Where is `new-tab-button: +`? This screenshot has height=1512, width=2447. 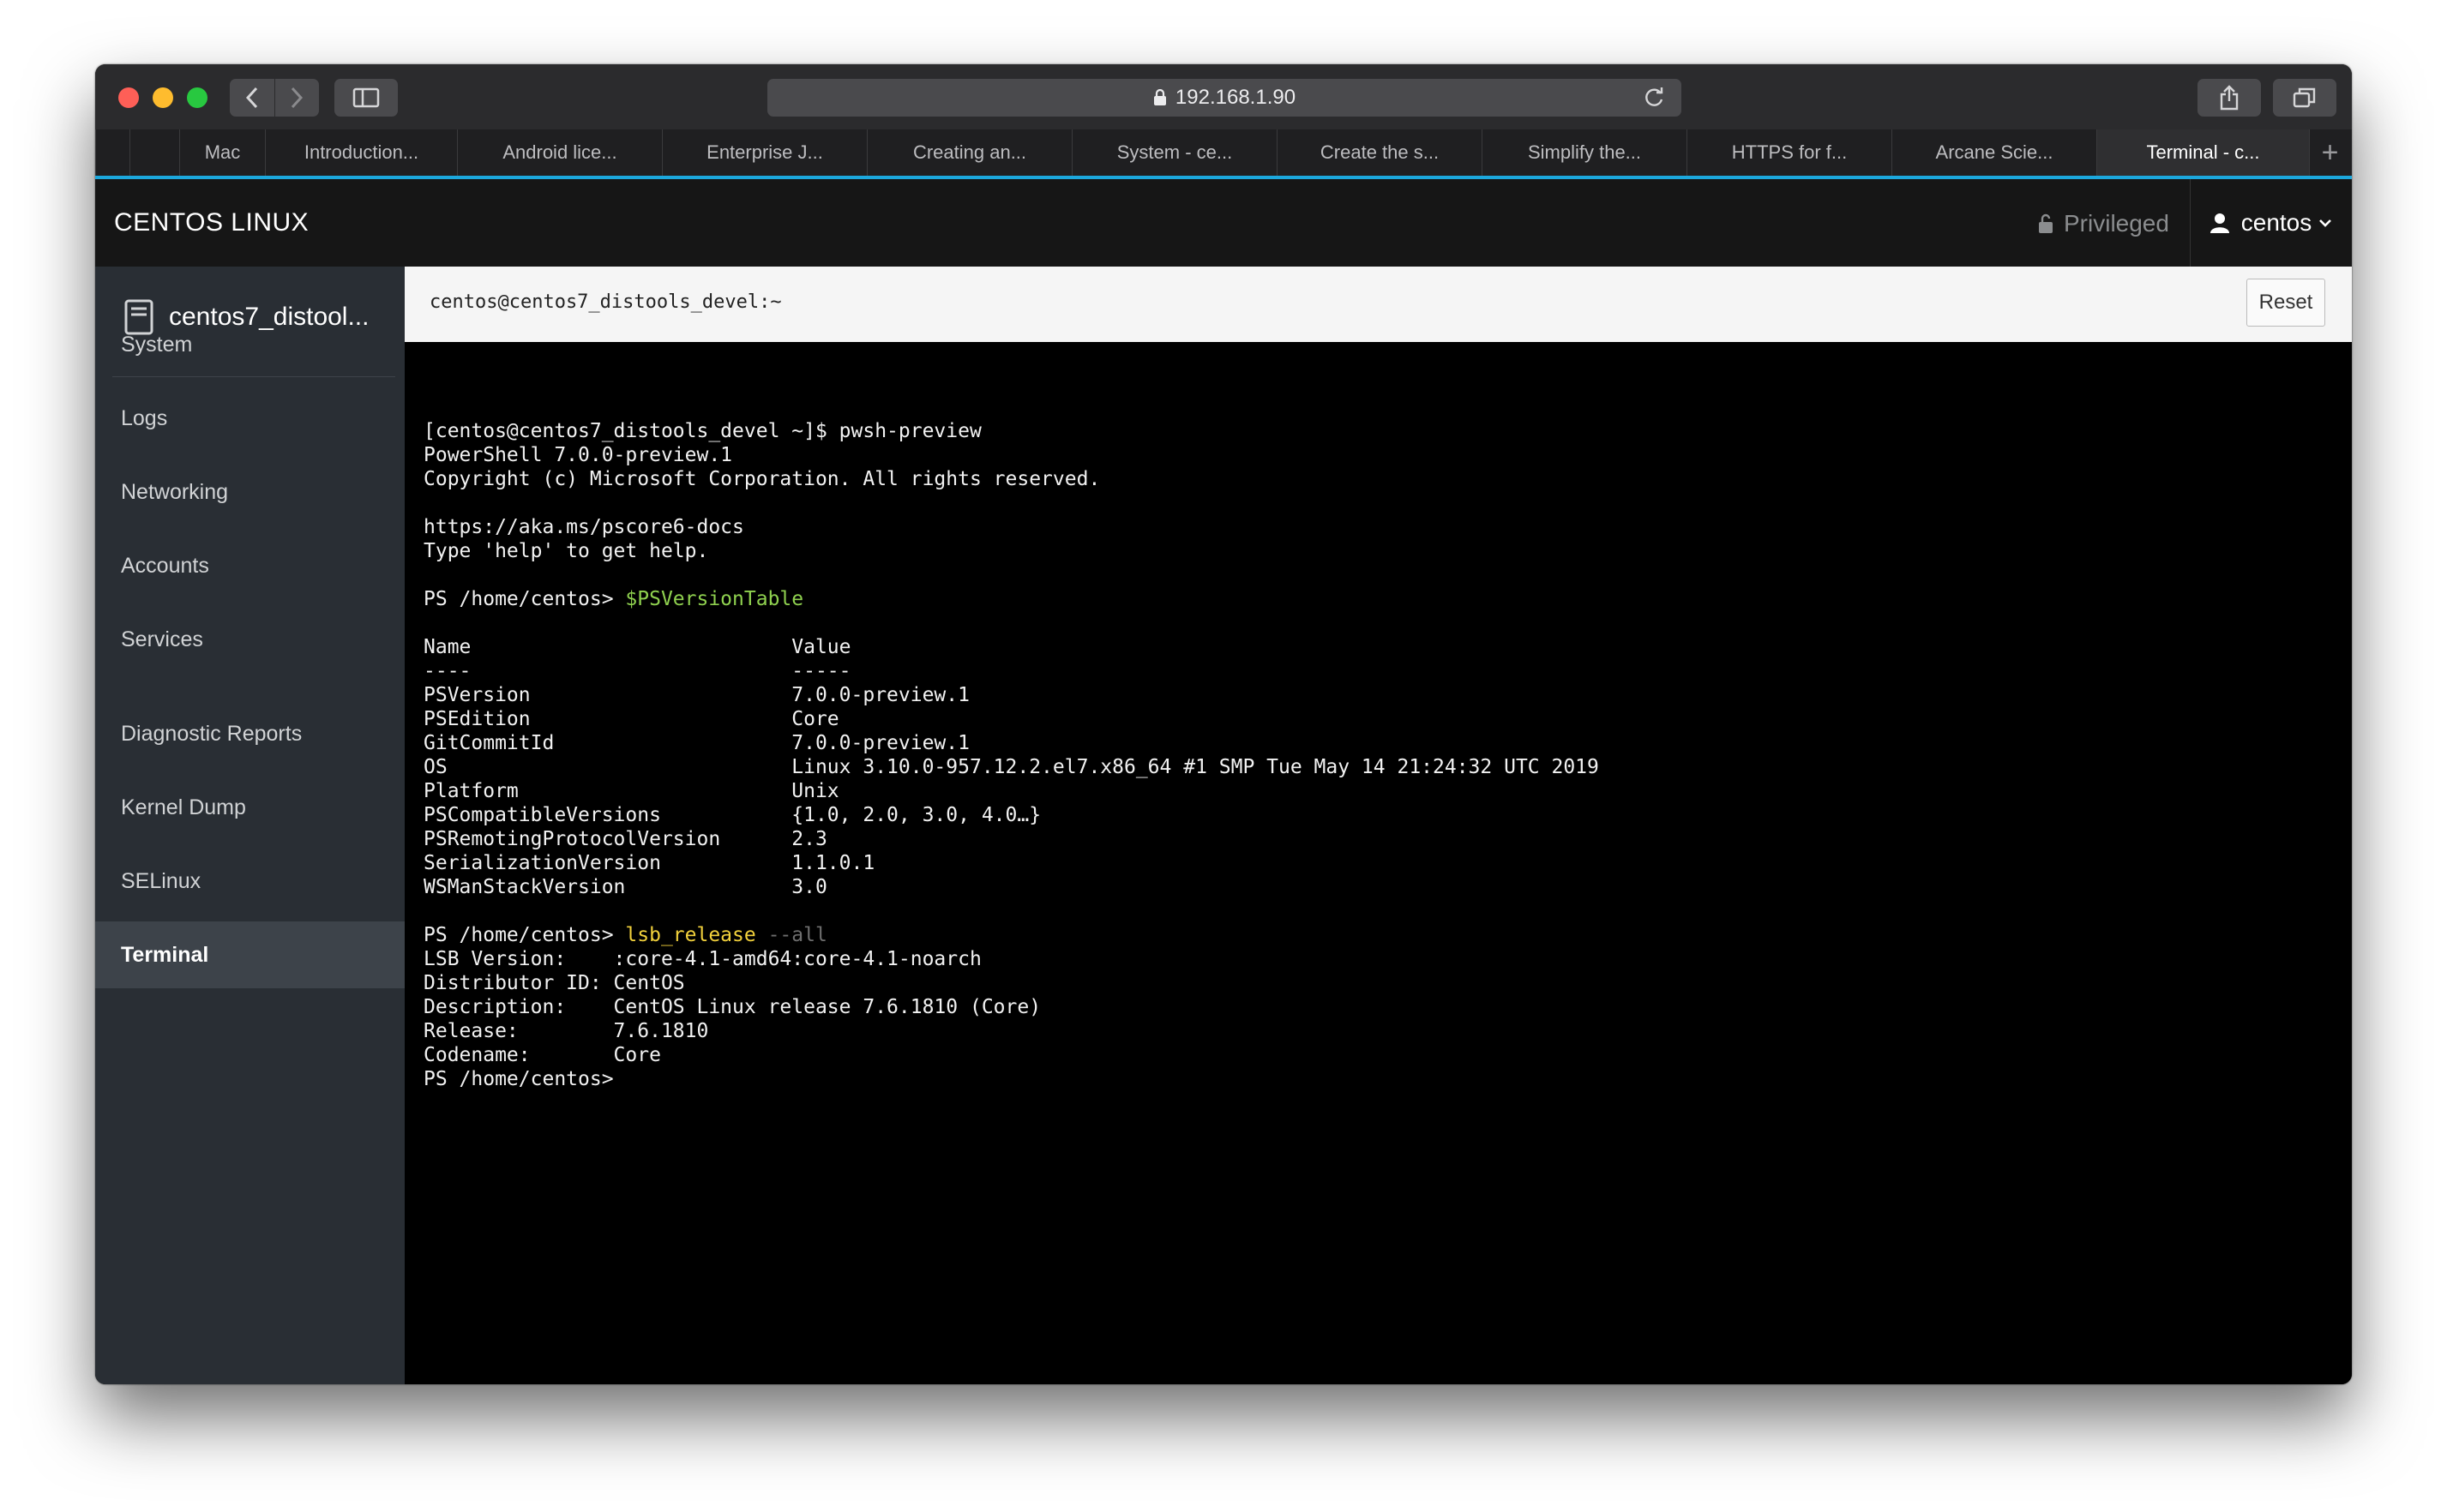 new-tab-button: + is located at coordinates (2329, 152).